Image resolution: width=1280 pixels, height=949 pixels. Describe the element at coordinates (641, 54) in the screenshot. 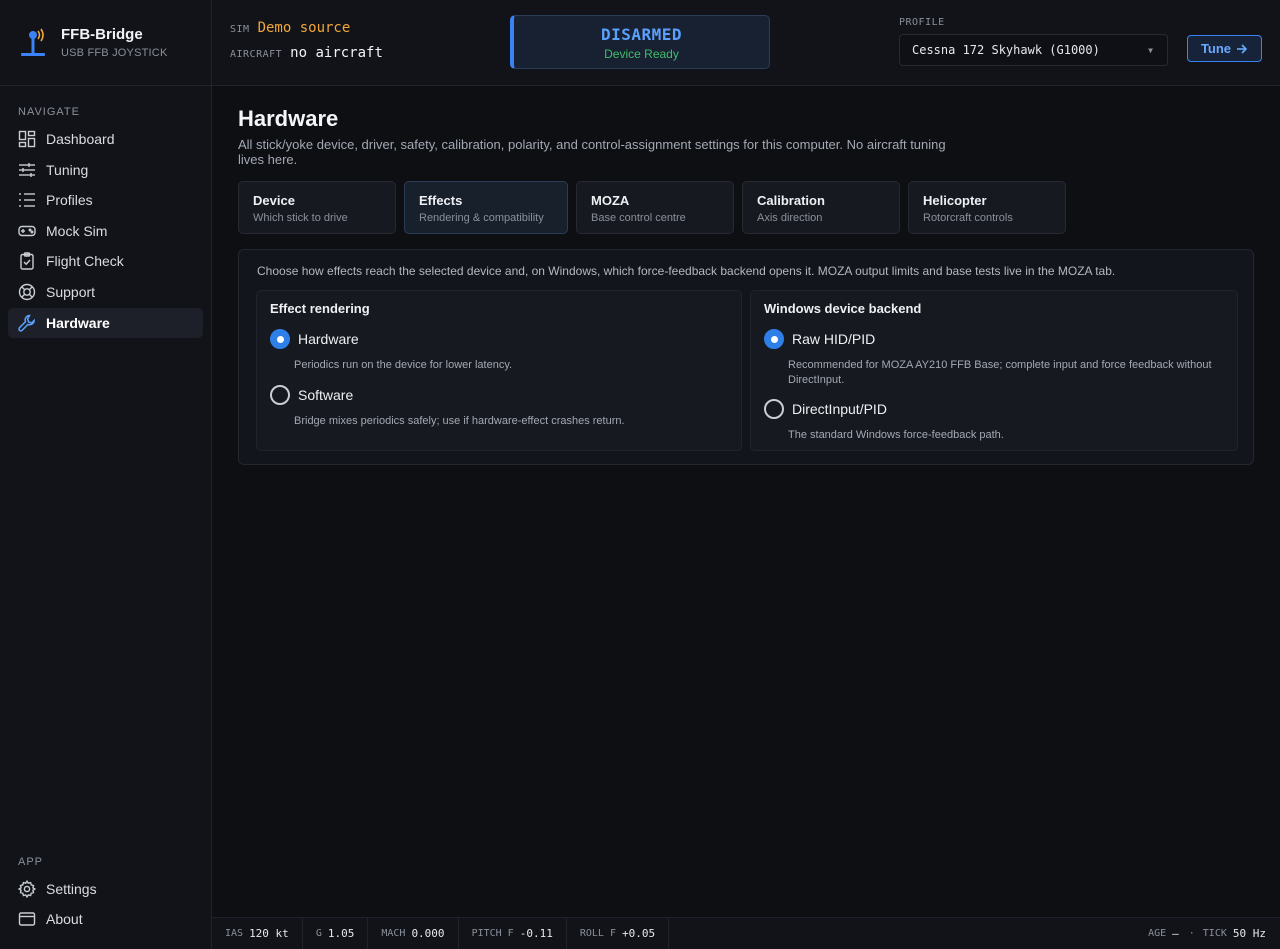

I see `device-status: Device Ready` at that location.